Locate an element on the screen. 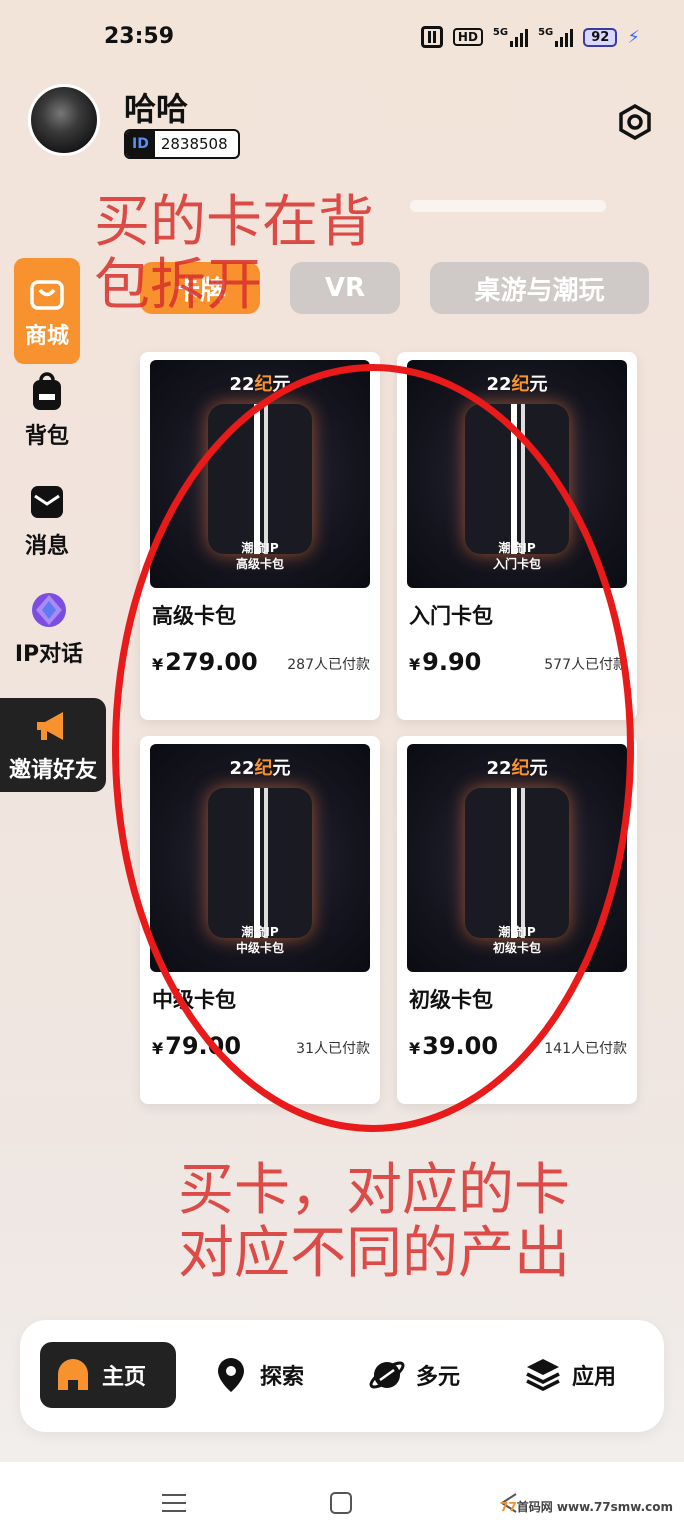 This screenshot has width=684, height=1522. side-nav-invite-label: 邀请好友 is located at coordinates (52, 770).